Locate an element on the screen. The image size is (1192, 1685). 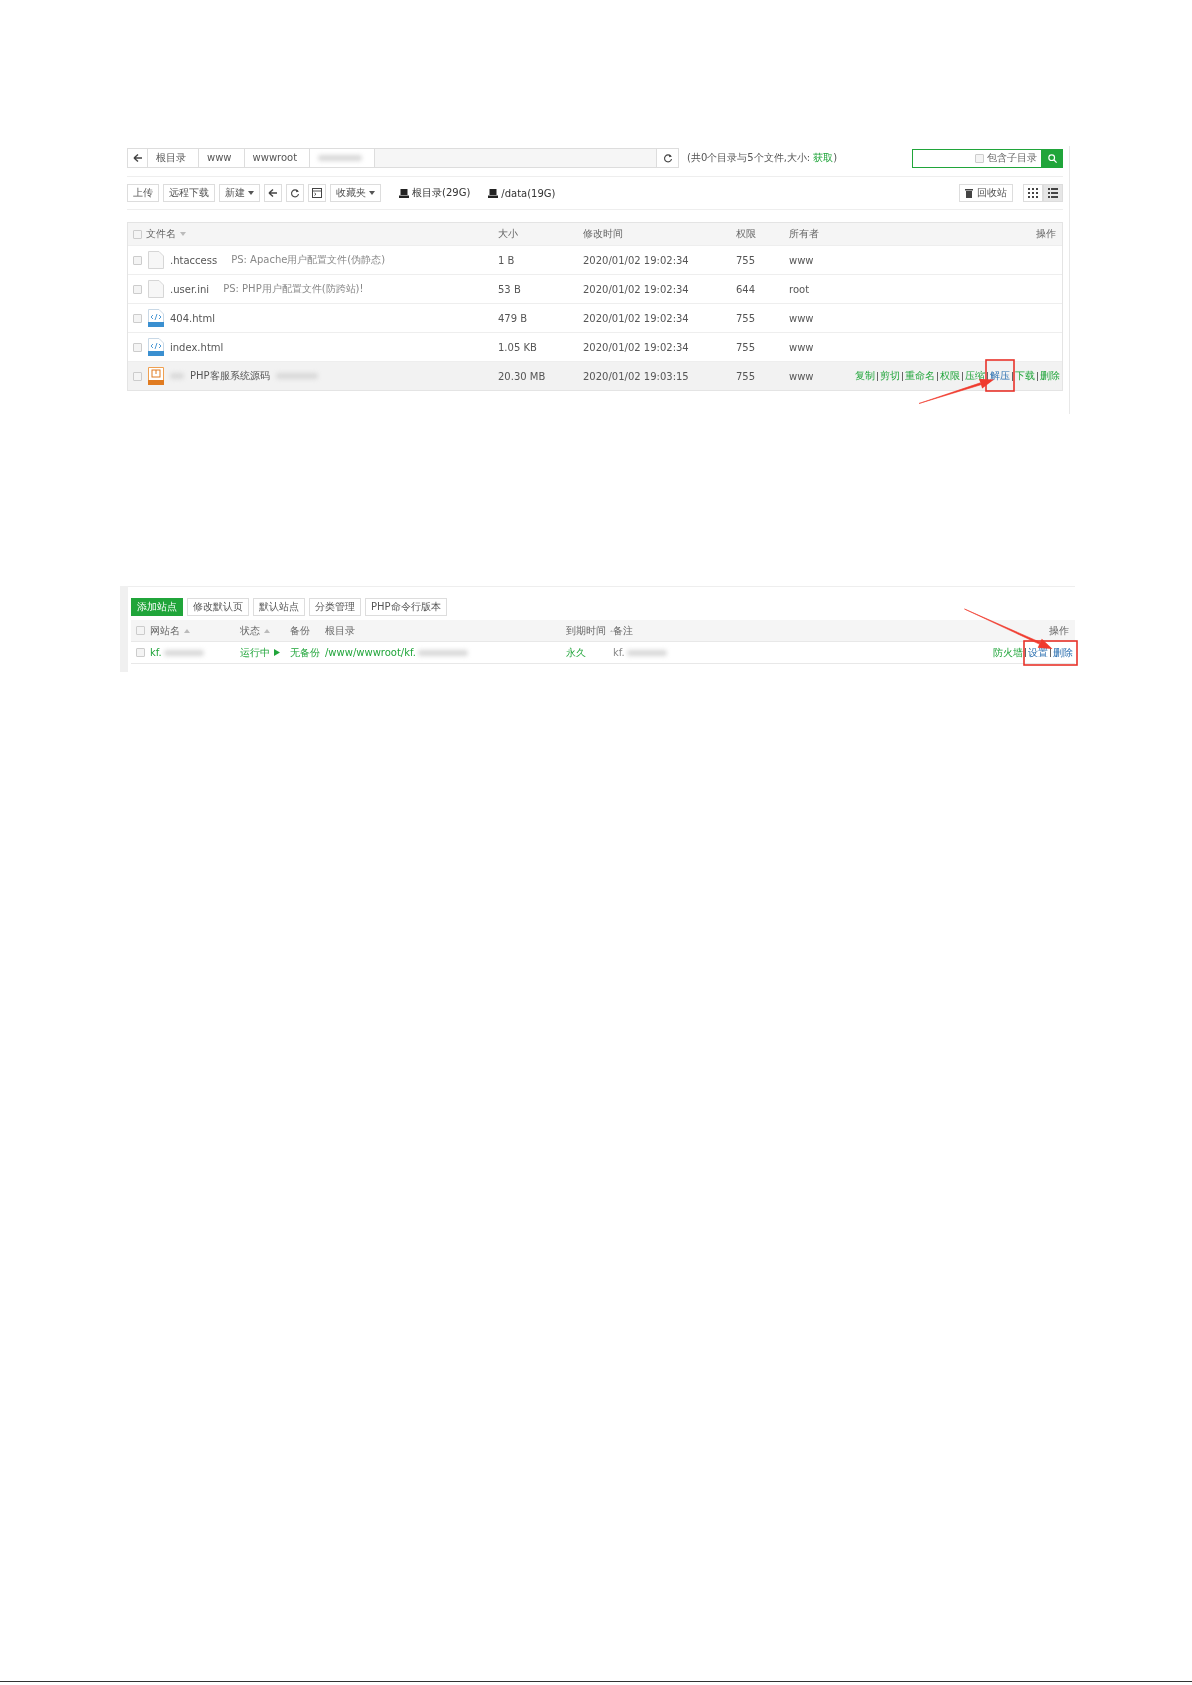
file-row: .htaccess PS: Apache用户配置文件(伪静态) 1 B 2020/01/02 19:02:34 755 www is located at coordinates (595, 259).